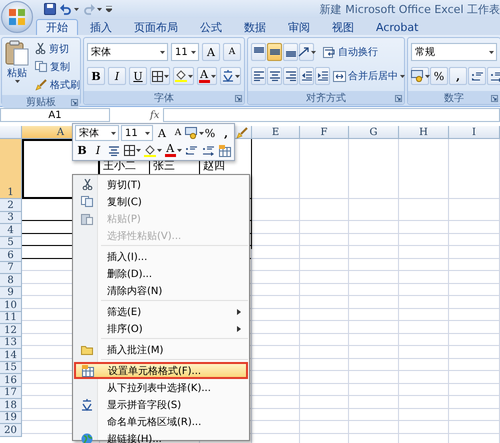 The image size is (500, 443). I want to click on menu-item: 插入批注(M), so click(161, 349).